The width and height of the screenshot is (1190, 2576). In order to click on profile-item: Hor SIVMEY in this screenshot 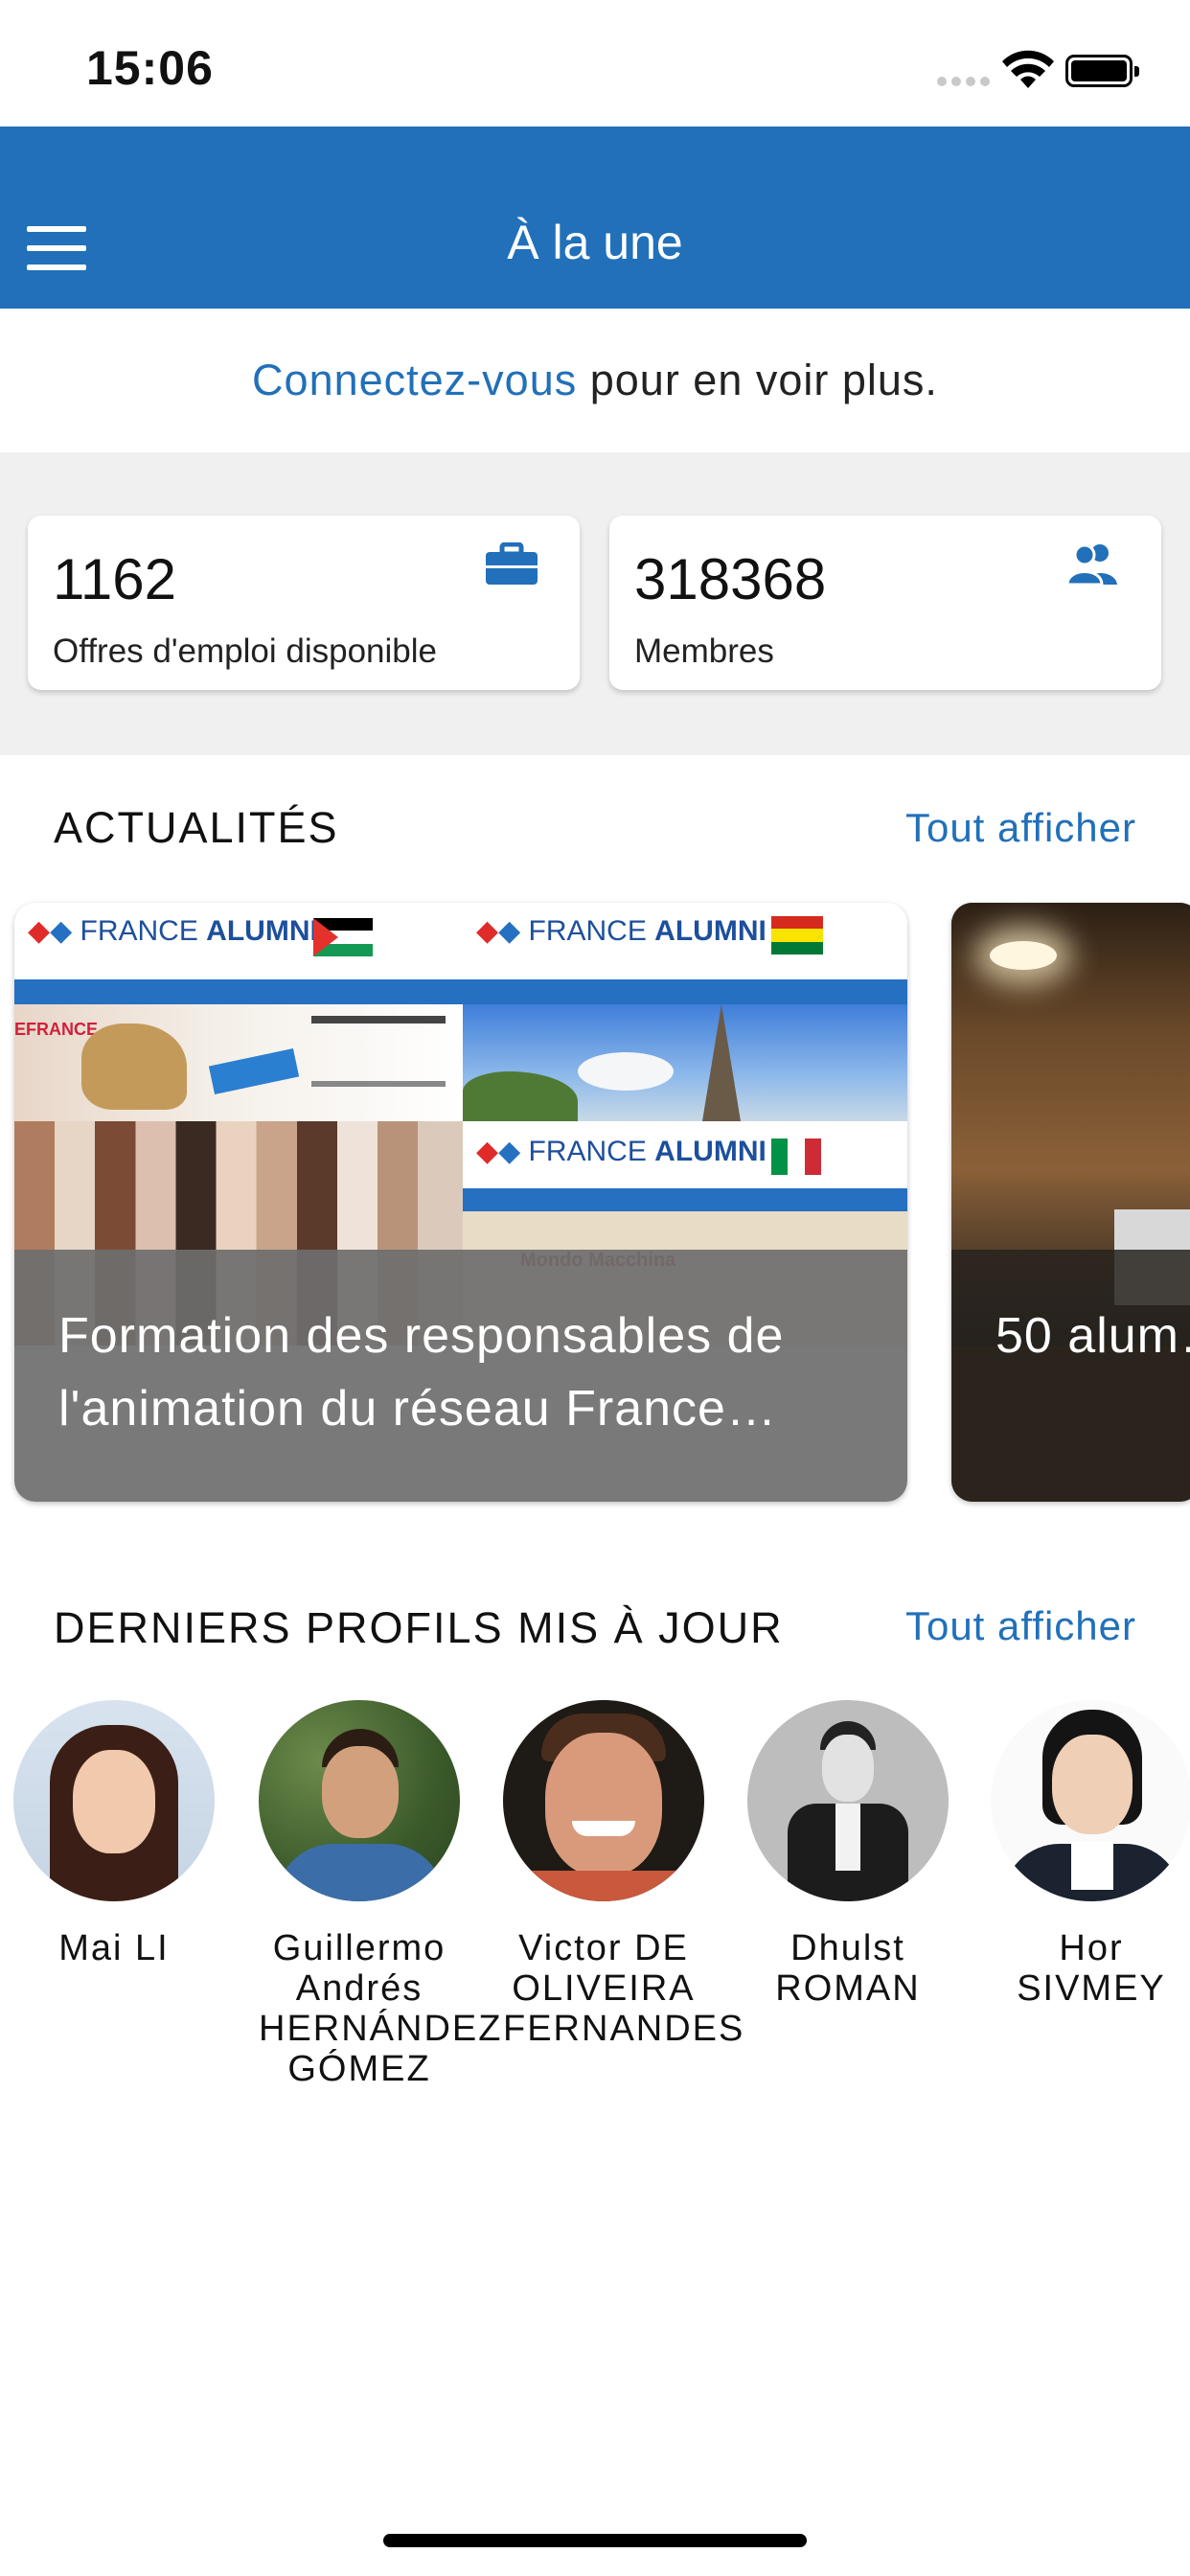, I will do `click(1091, 1855)`.